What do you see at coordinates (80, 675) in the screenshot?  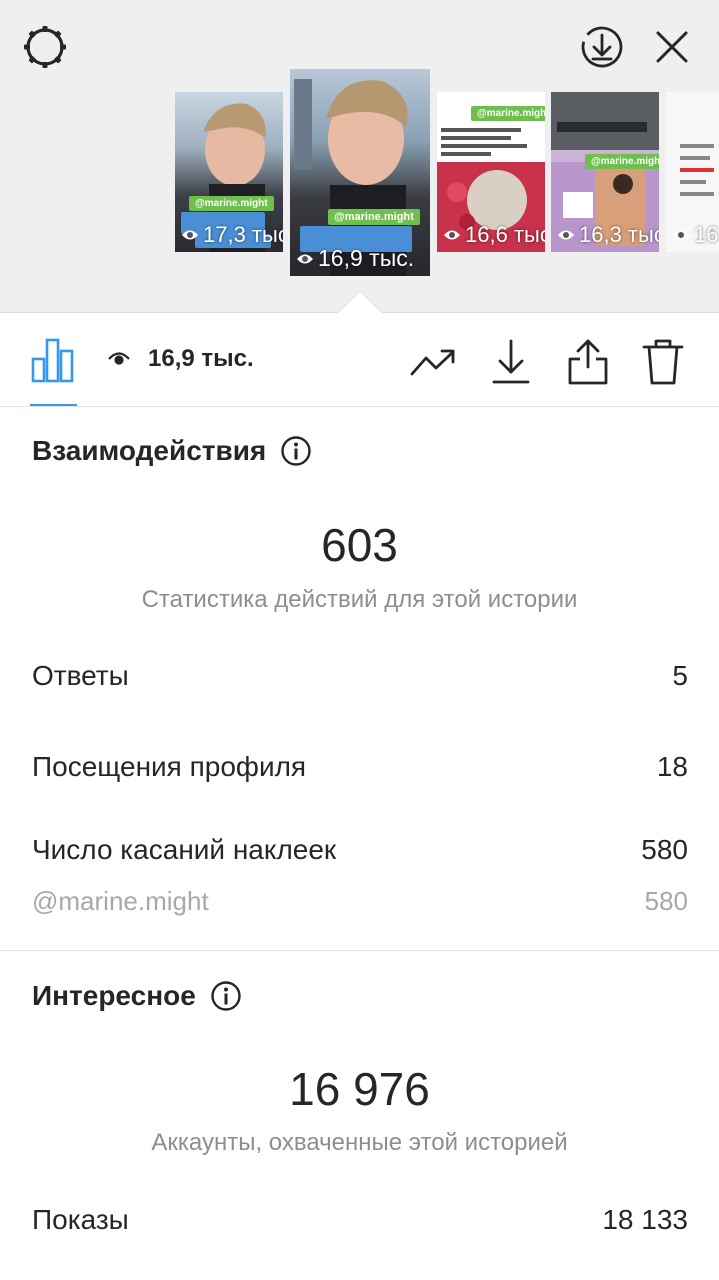 I see `stat-label: Ответы` at bounding box center [80, 675].